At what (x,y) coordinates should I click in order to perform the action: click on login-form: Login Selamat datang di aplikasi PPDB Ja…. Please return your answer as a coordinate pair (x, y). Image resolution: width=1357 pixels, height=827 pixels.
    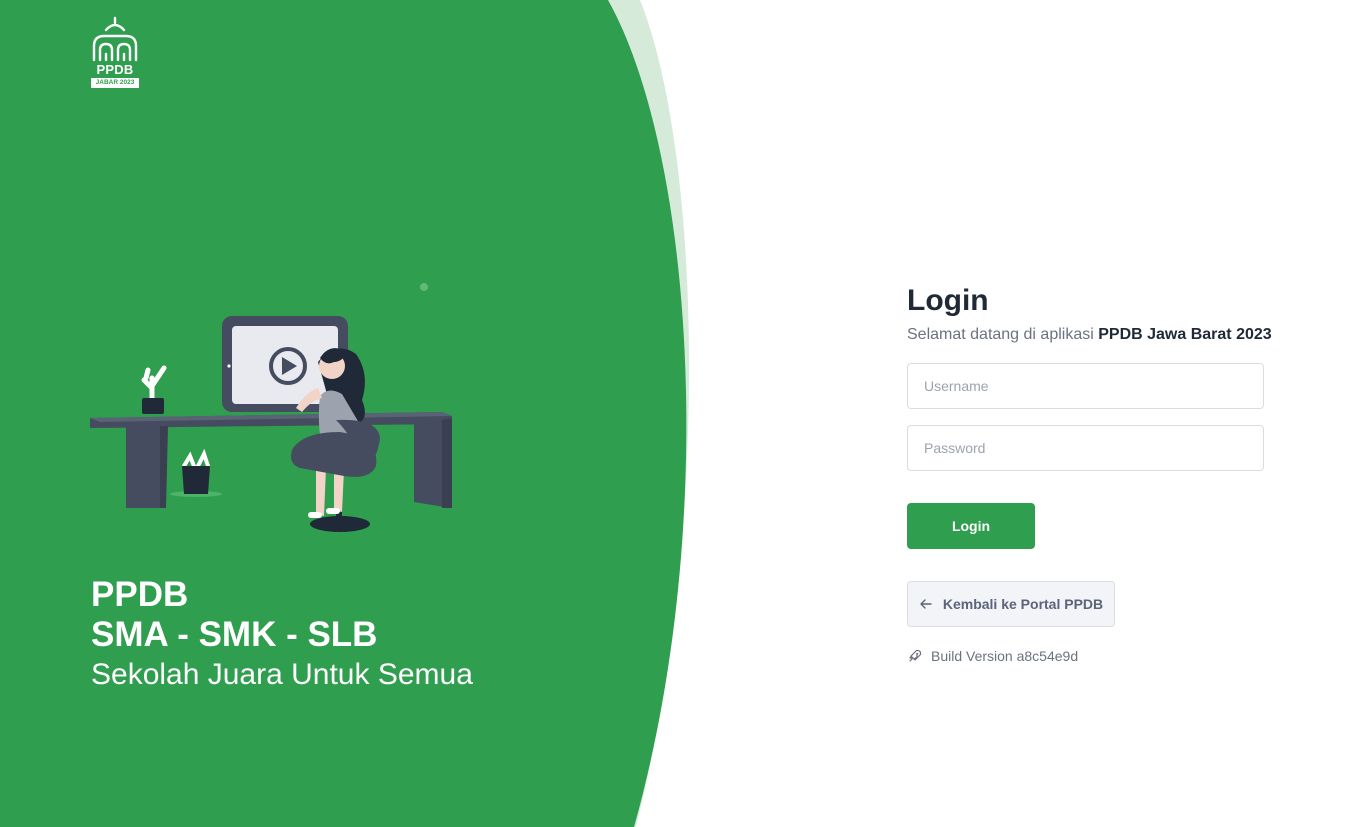
    Looking at the image, I should click on (1089, 473).